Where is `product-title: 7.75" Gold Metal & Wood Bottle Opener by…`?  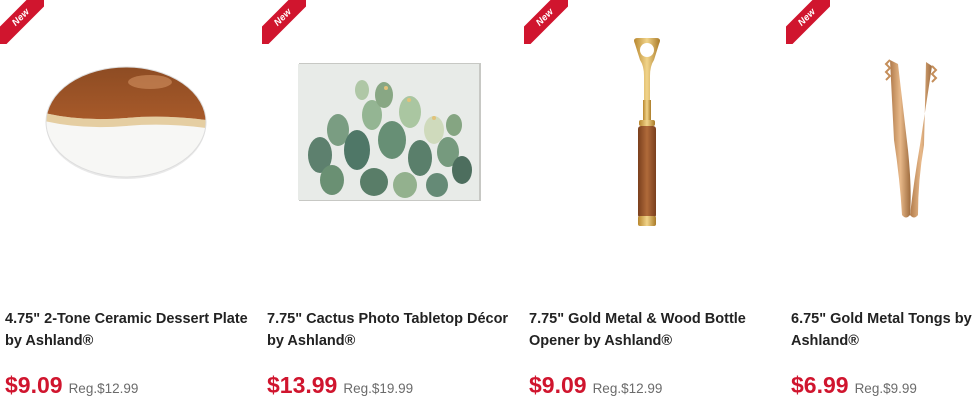
product-title: 7.75" Gold Metal & Wood Bottle Opener by… is located at coordinates (654, 330).